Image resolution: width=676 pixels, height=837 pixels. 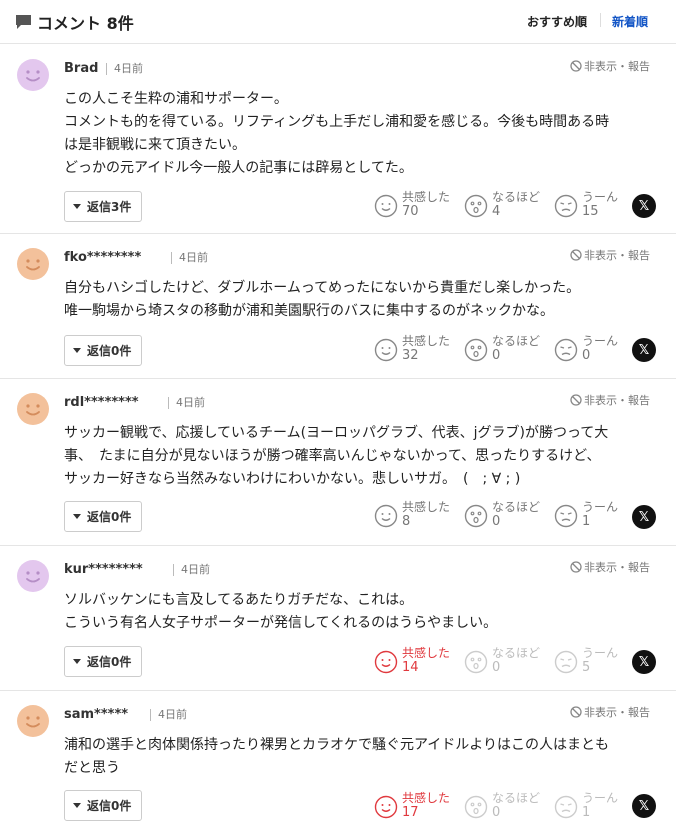 I want to click on comment-bubble-icon, so click(x=23, y=22).